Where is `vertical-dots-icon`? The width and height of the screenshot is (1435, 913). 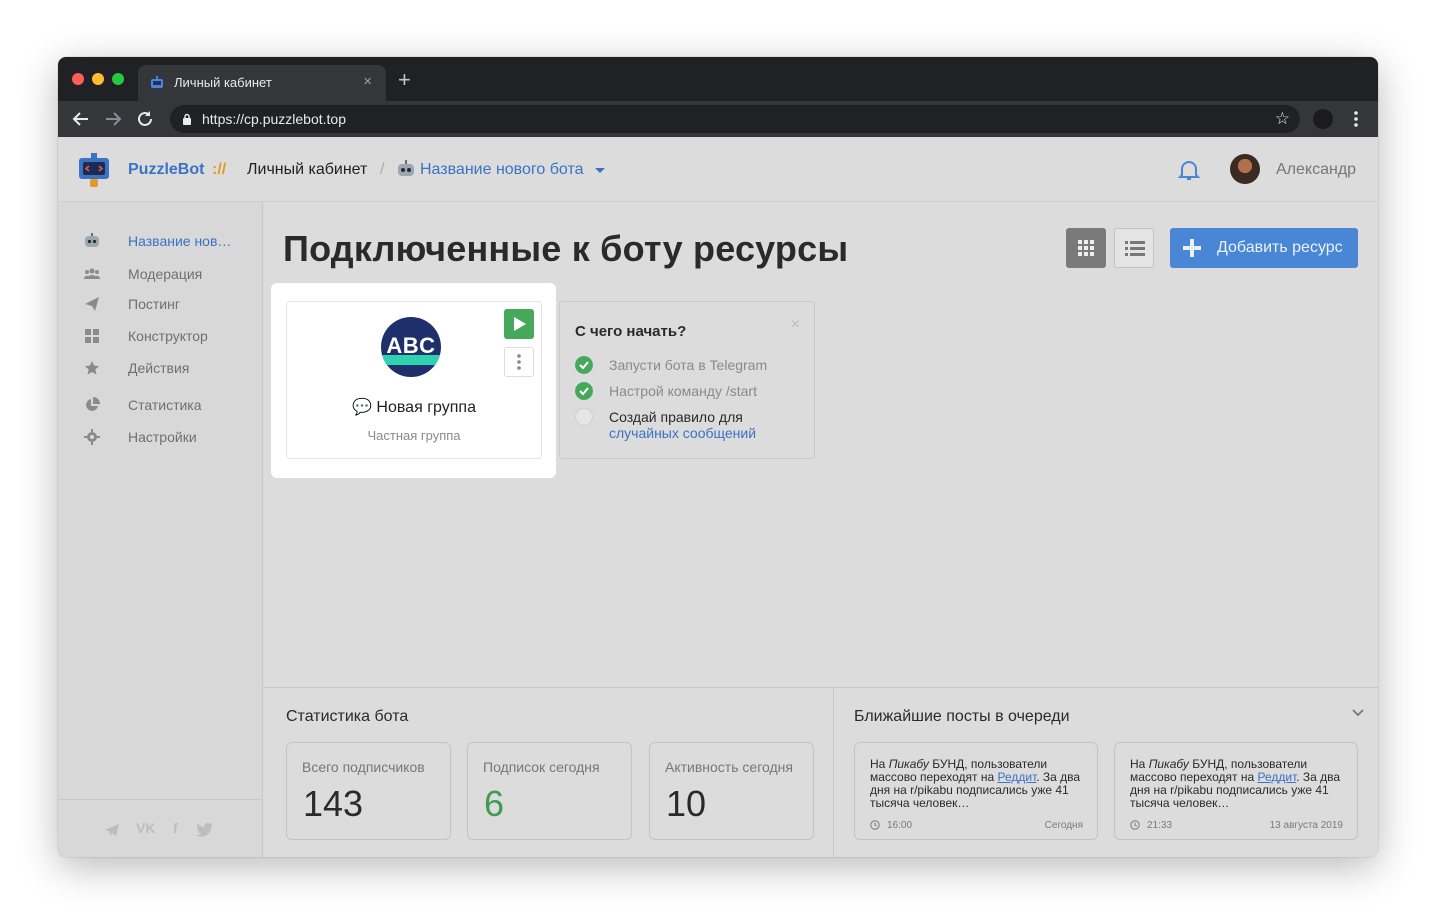
vertical-dots-icon is located at coordinates (519, 362).